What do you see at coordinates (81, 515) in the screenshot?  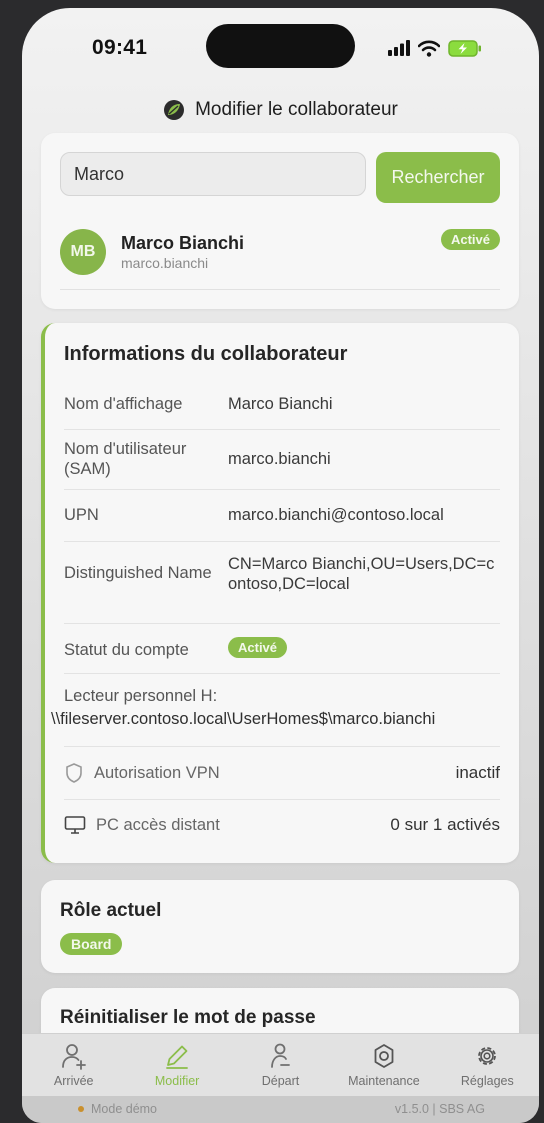 I see `row-label: UPN` at bounding box center [81, 515].